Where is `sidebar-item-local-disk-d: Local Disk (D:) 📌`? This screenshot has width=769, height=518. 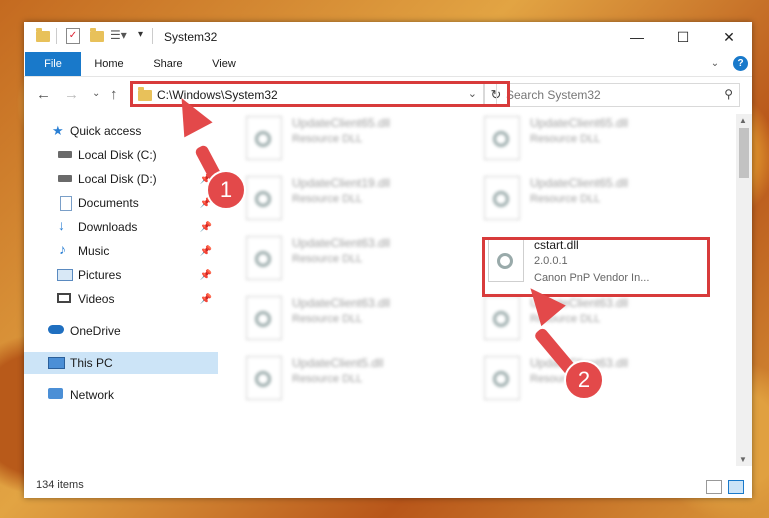
sidebar-item-local-disk-d: Local Disk (D:) 📌 is located at coordinates (121, 179).